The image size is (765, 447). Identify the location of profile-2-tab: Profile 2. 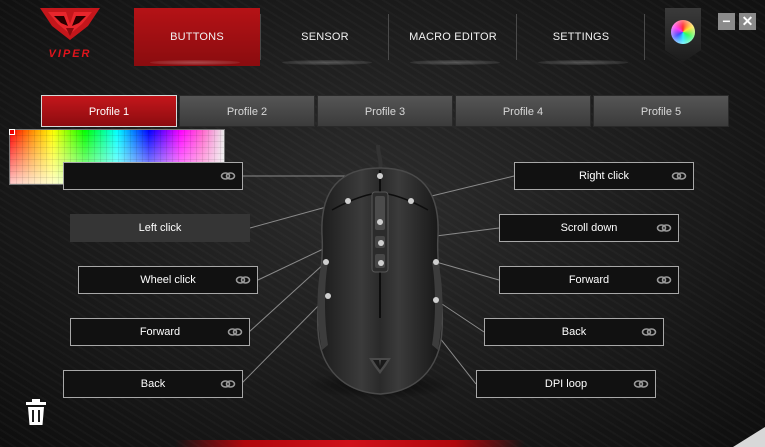
(247, 111).